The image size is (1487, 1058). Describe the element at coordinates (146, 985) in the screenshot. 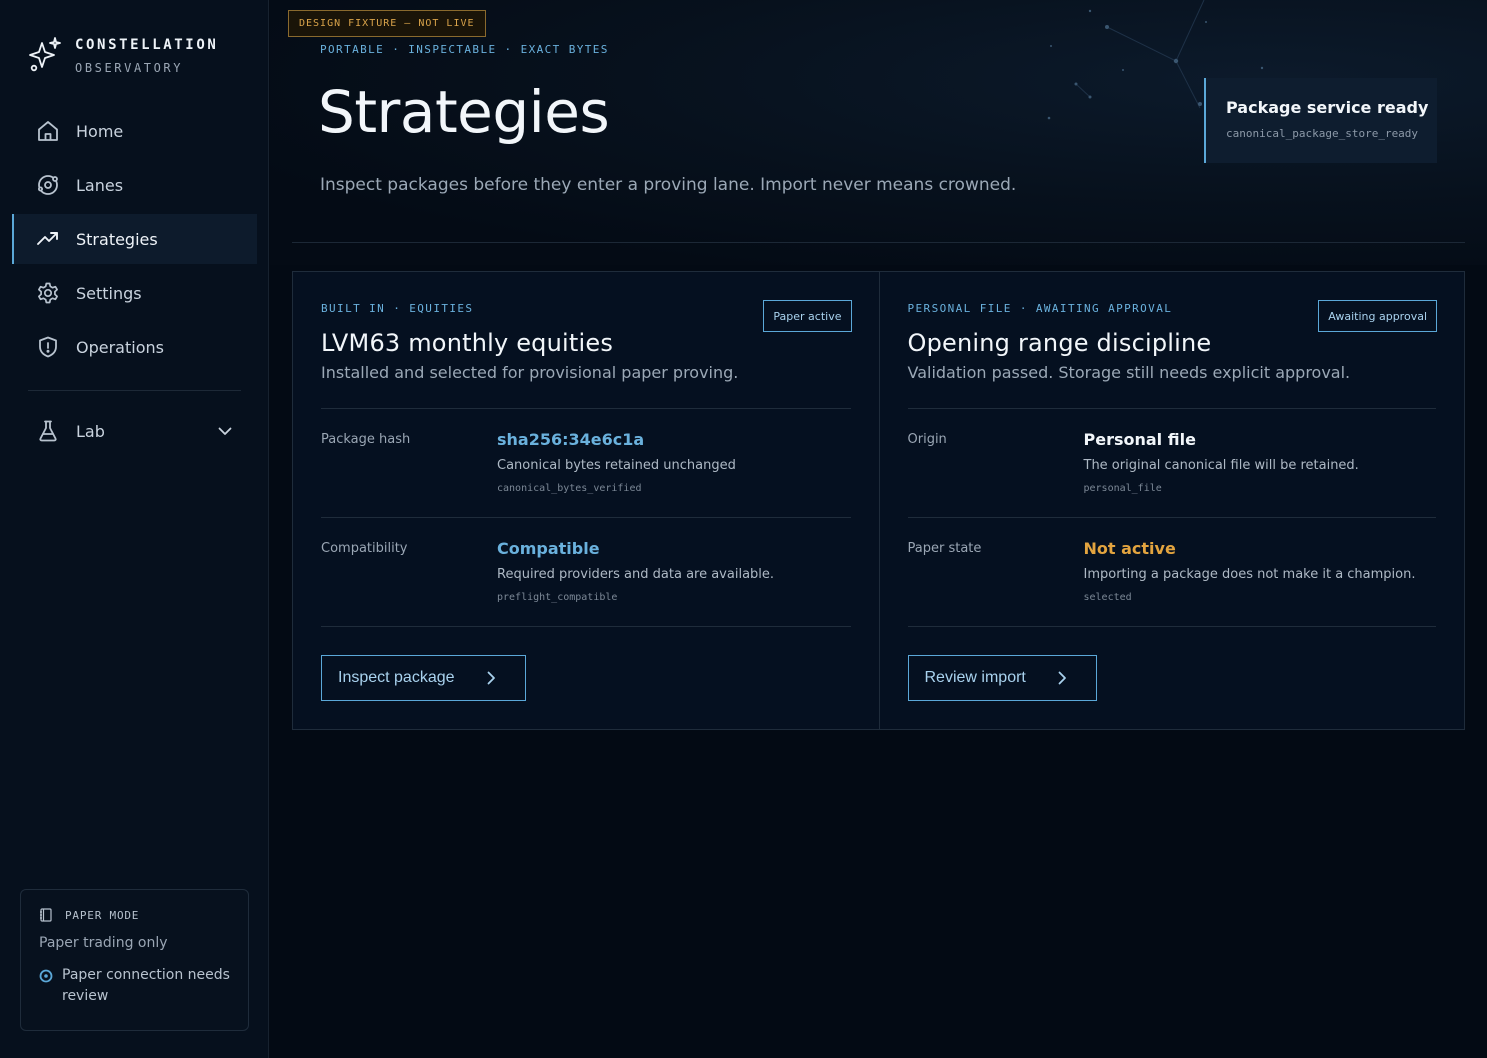

I see `paper-status-text: Paper connection needs review` at that location.